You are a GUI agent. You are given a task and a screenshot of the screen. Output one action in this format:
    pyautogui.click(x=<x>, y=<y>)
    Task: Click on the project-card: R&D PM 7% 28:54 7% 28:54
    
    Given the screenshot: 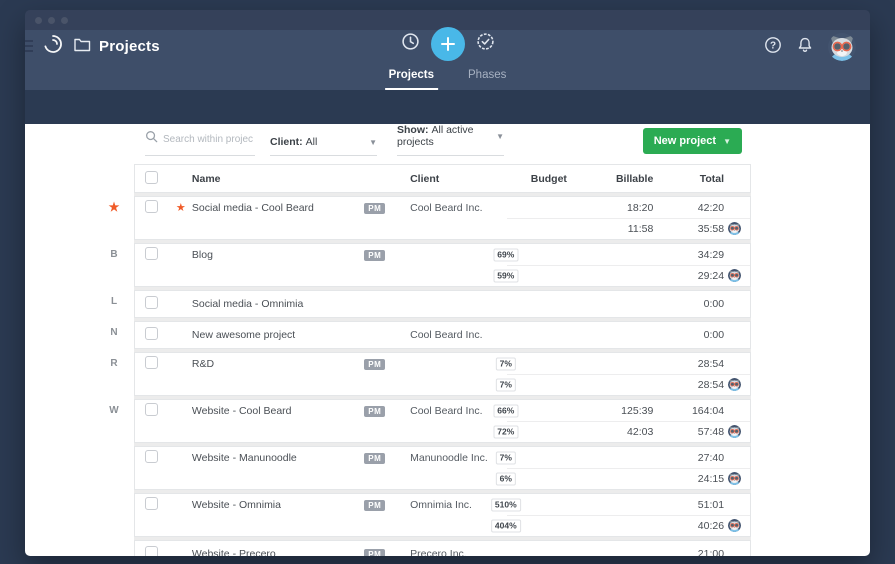 What is the action you would take?
    pyautogui.click(x=442, y=374)
    